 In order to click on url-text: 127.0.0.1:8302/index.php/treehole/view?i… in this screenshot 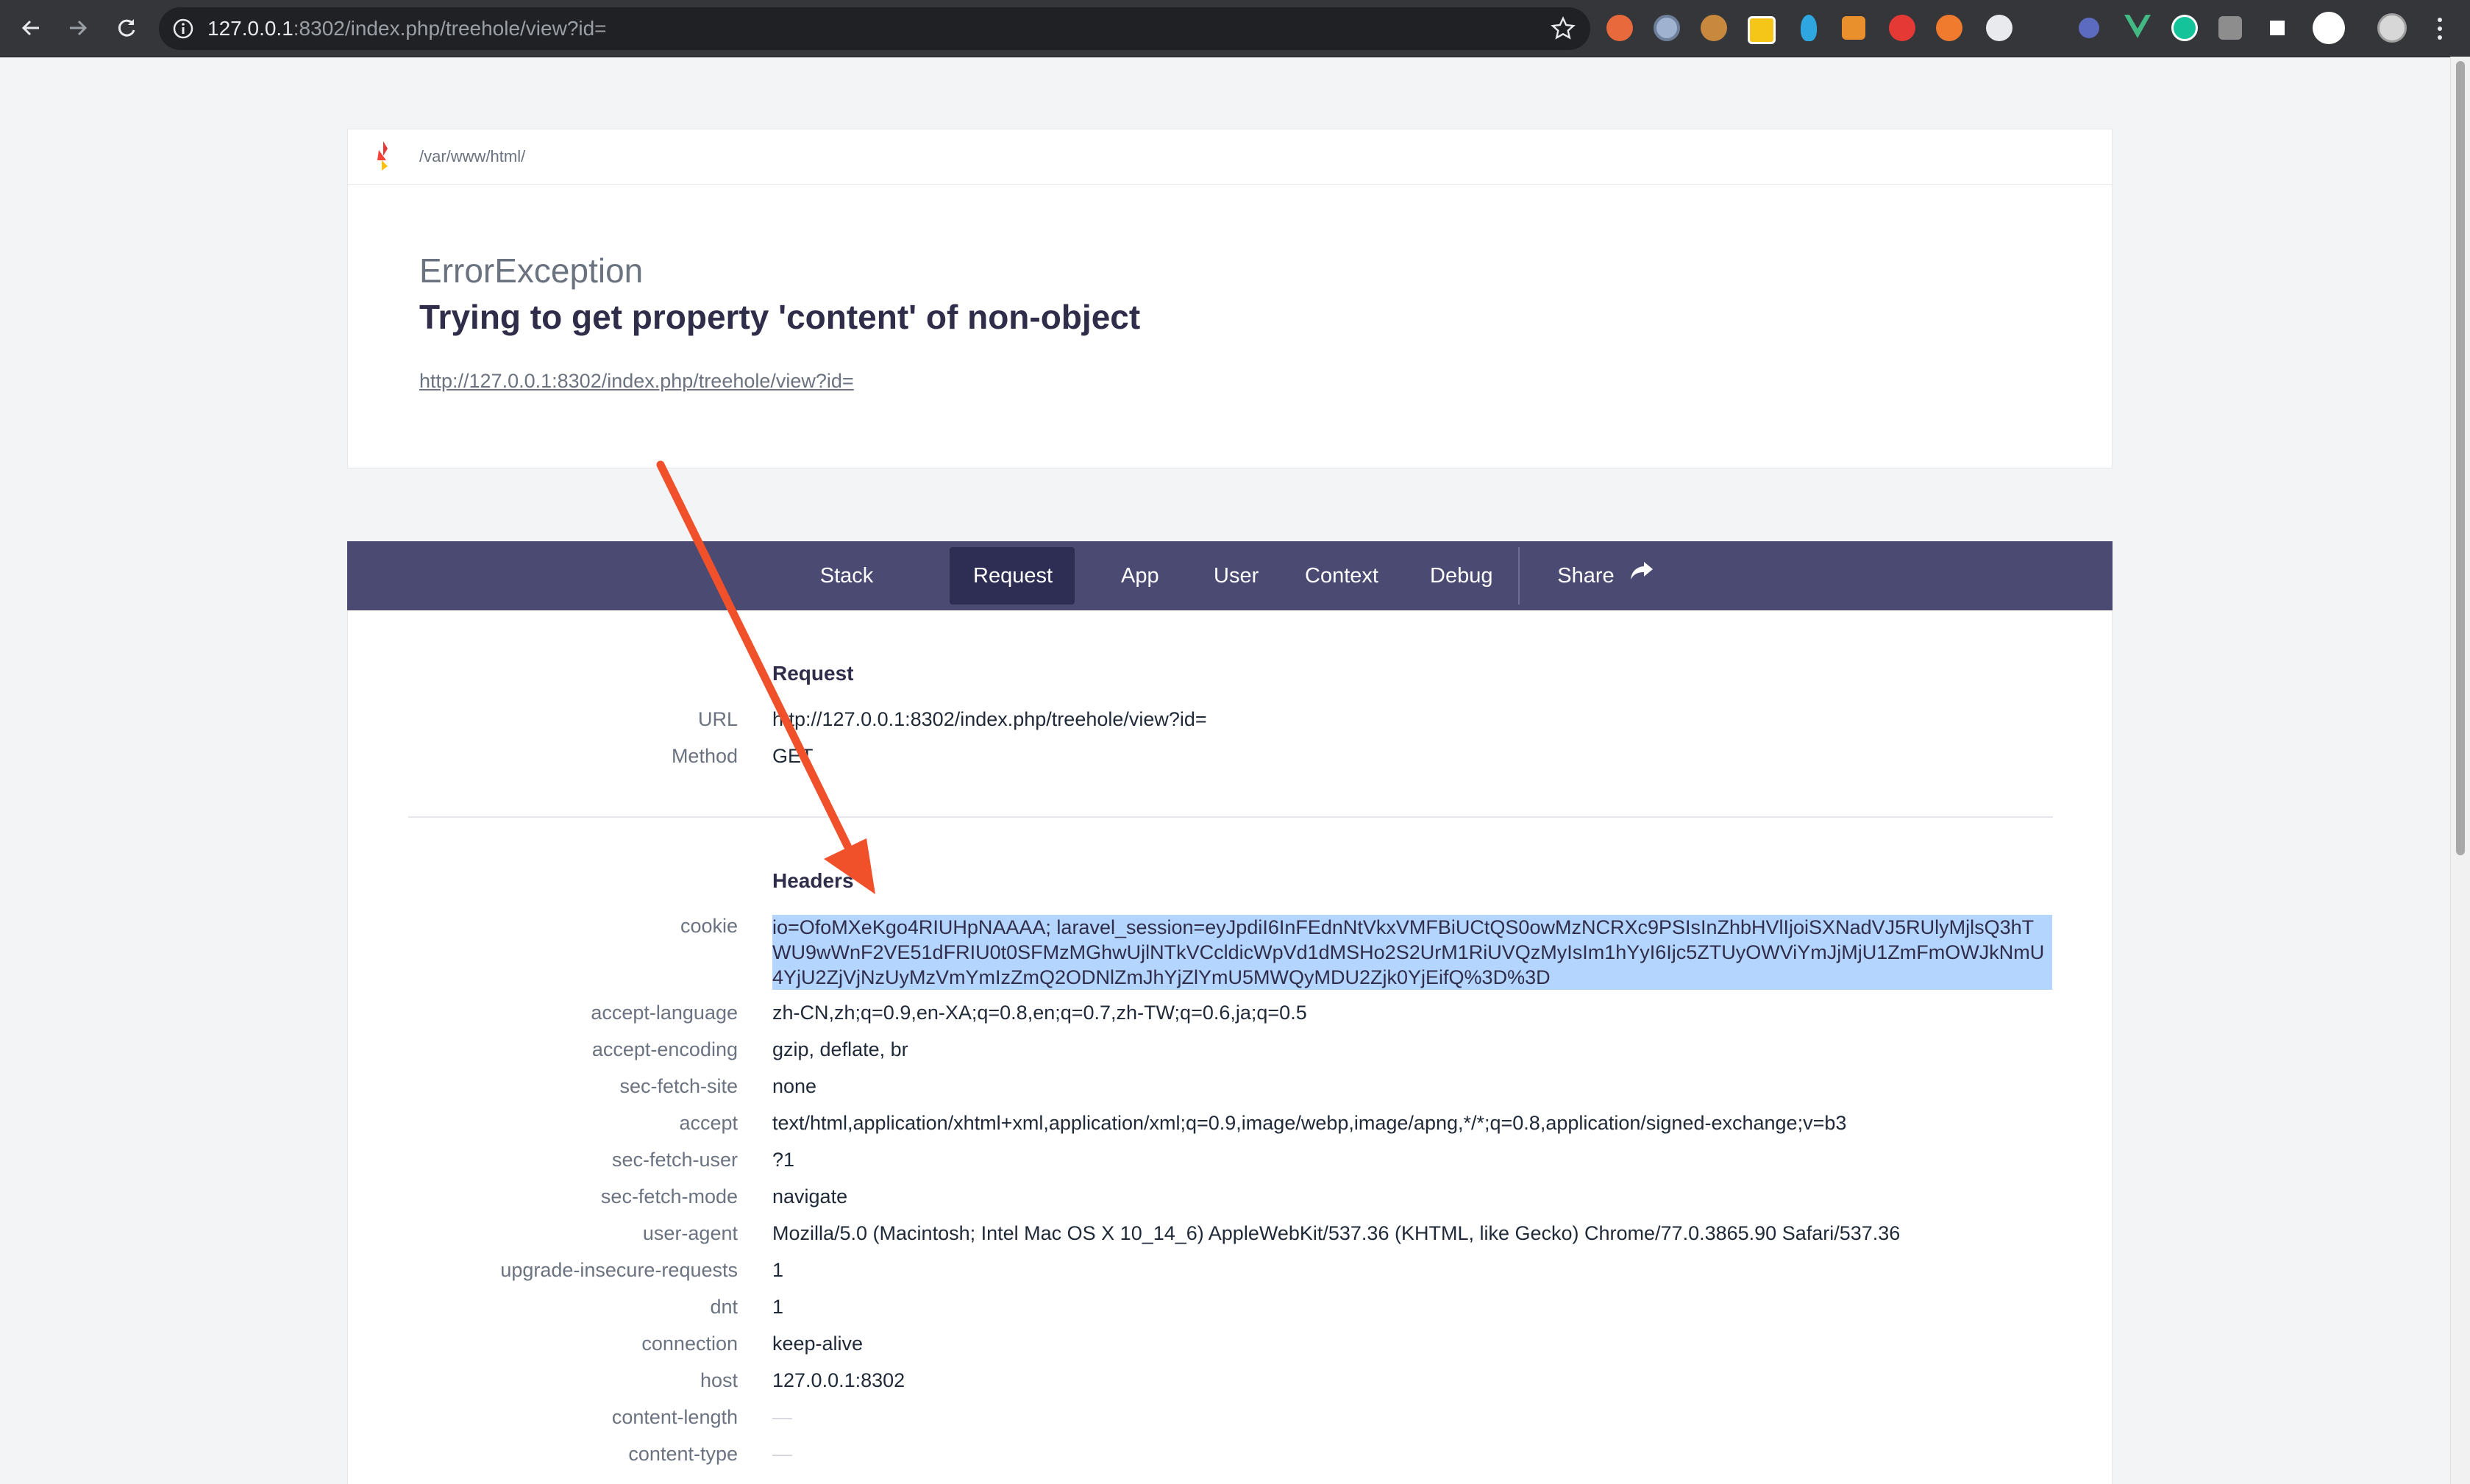, I will do `click(407, 29)`.